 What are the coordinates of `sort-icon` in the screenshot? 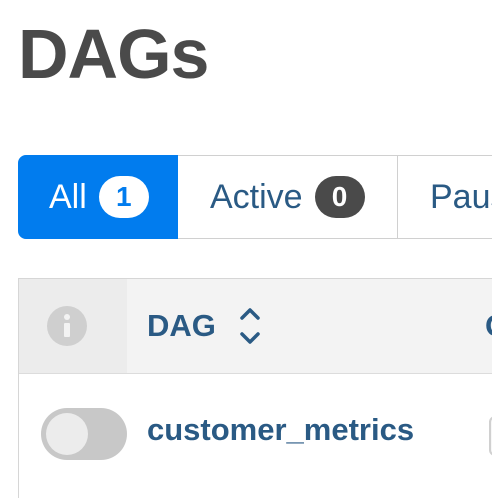 It's located at (250, 326).